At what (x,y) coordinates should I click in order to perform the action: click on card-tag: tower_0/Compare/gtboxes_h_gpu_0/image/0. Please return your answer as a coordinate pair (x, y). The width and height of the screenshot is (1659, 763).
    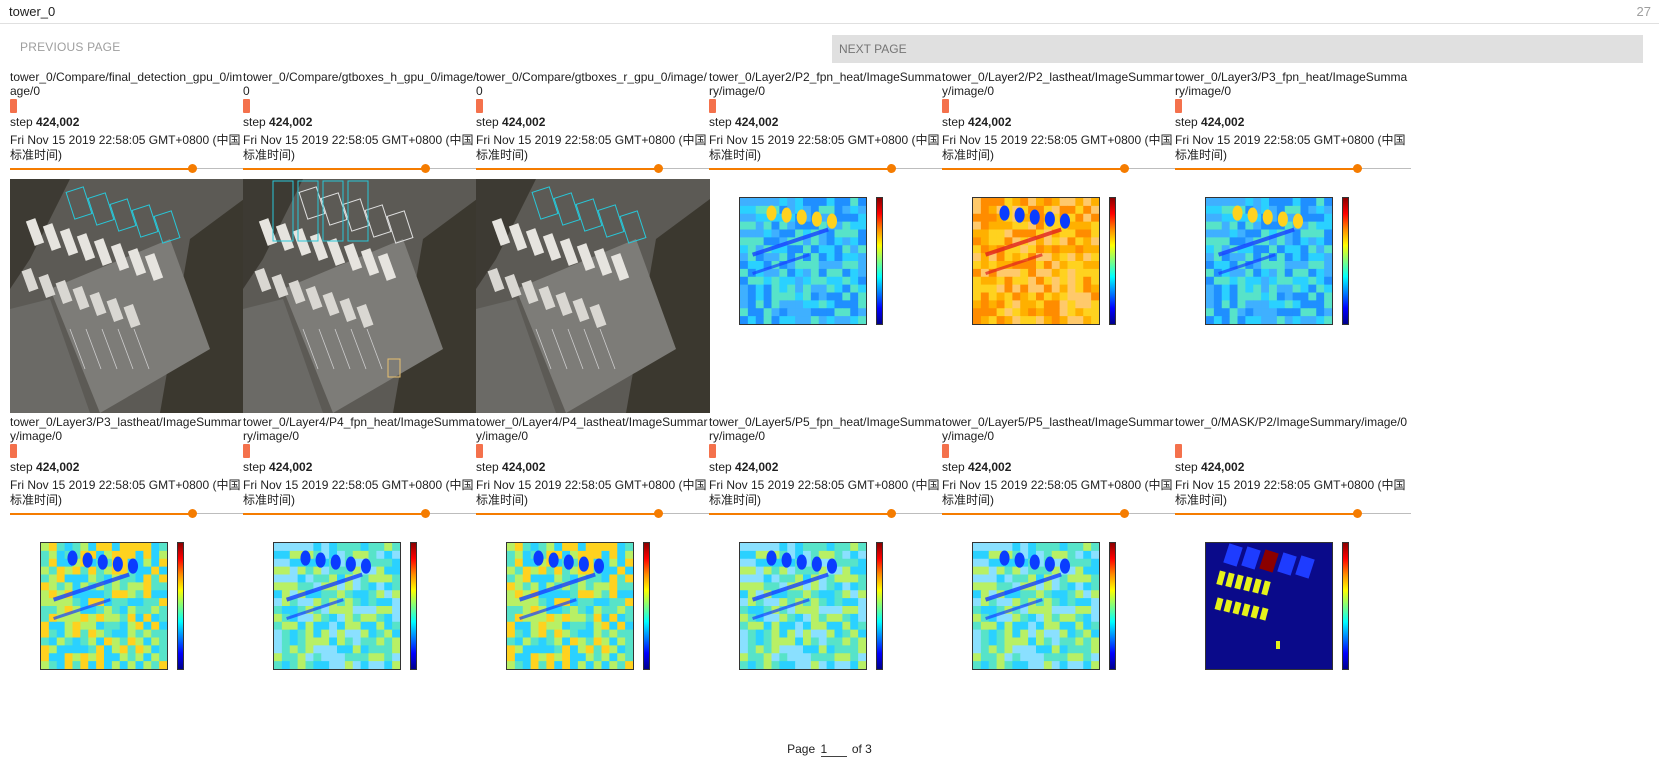
    Looking at the image, I should click on (360, 84).